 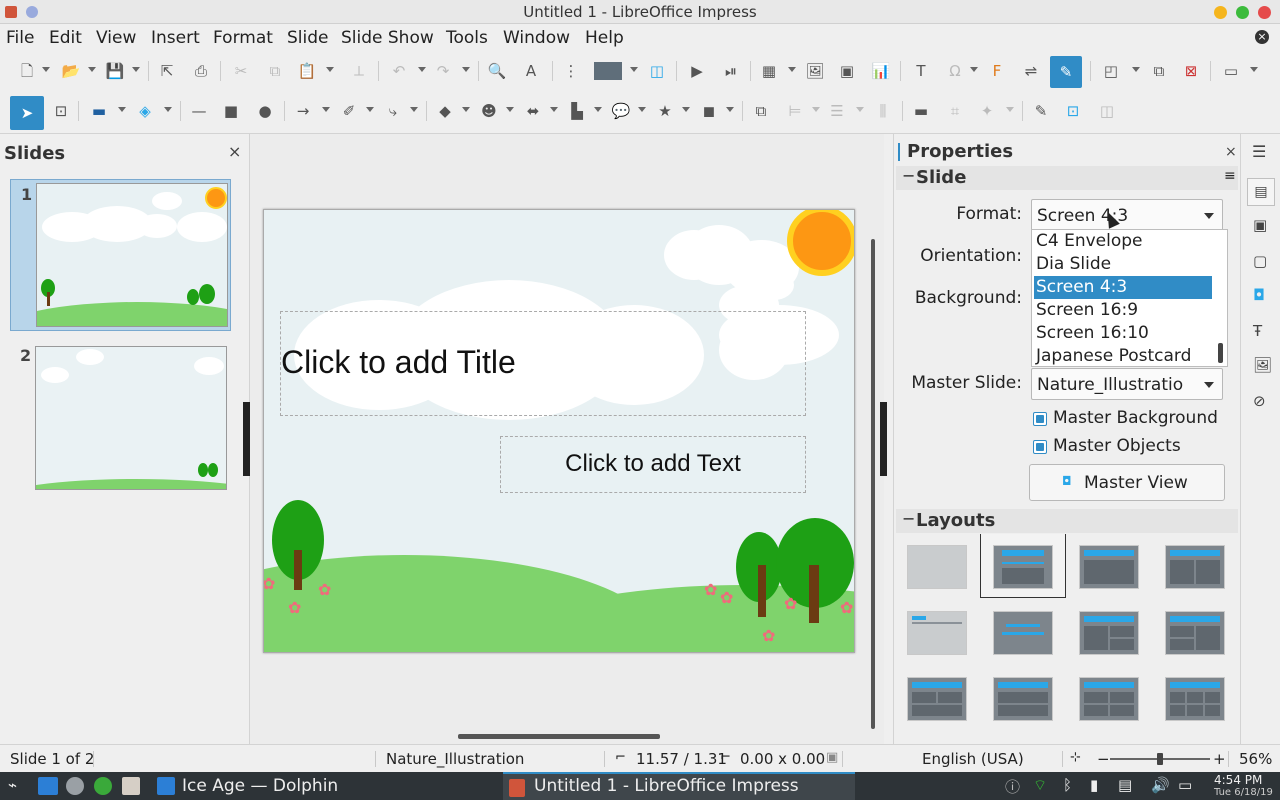 What do you see at coordinates (1159, 71) in the screenshot?
I see `duplicate-slide-icon: ⧉` at bounding box center [1159, 71].